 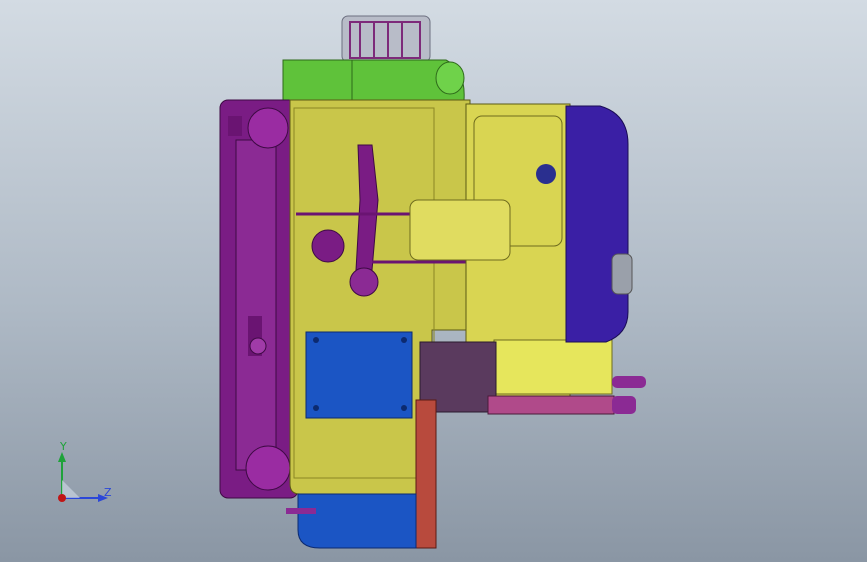 What do you see at coordinates (63, 446) in the screenshot?
I see `triad-y-label: Y` at bounding box center [63, 446].